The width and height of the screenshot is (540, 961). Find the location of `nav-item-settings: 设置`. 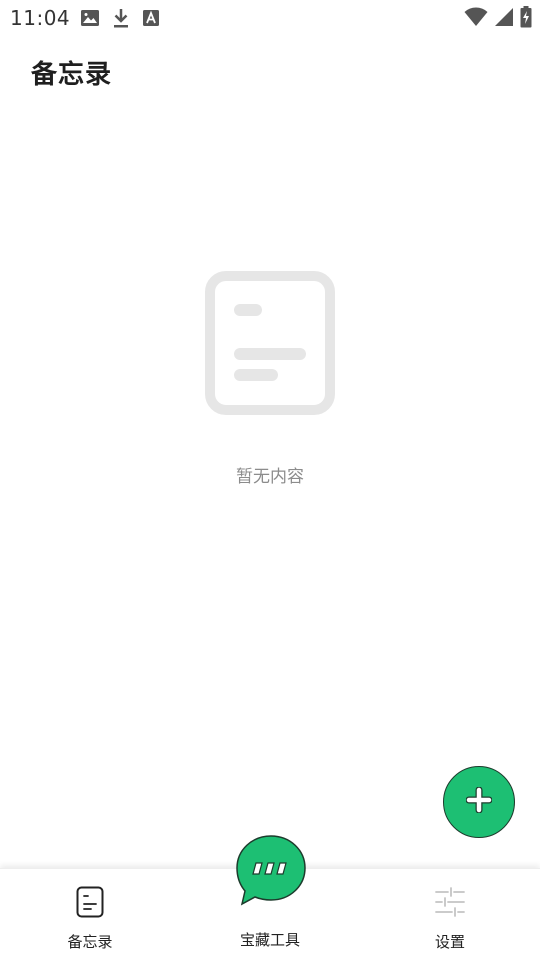

nav-item-settings: 设置 is located at coordinates (450, 915).